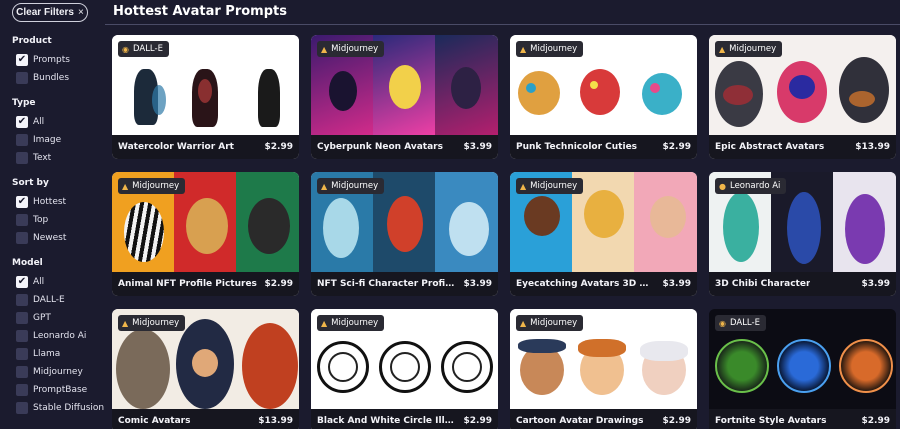  Describe the element at coordinates (802, 369) in the screenshot. I see `prompt-card: ◉ DALL-E Fortnite Style Avatars $2.99` at that location.